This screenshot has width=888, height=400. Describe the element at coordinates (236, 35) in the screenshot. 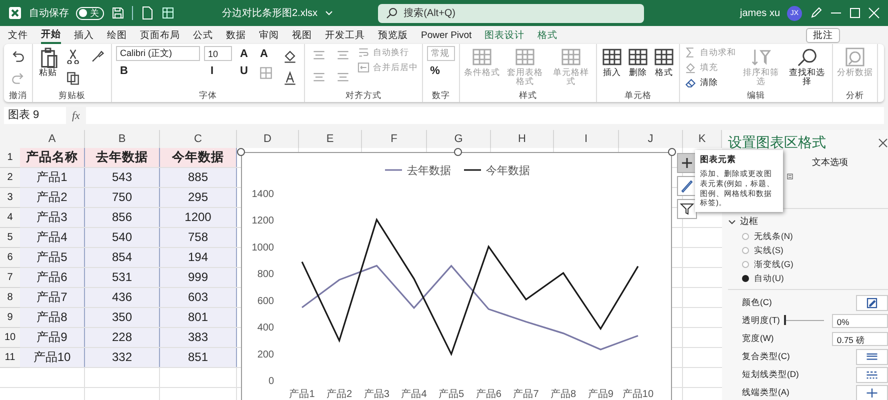

I see `menu-tab: 数据` at that location.